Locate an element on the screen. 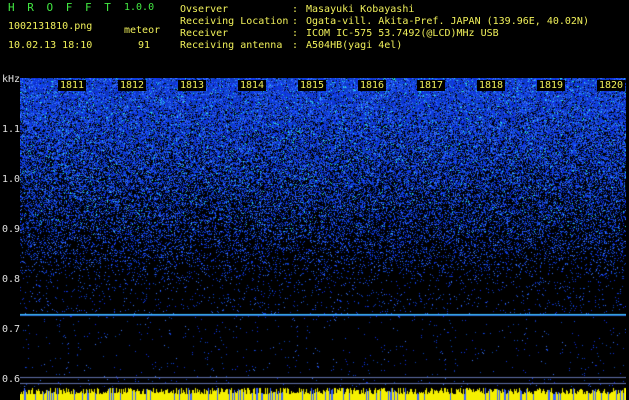  meteor-count: 91 is located at coordinates (144, 45).